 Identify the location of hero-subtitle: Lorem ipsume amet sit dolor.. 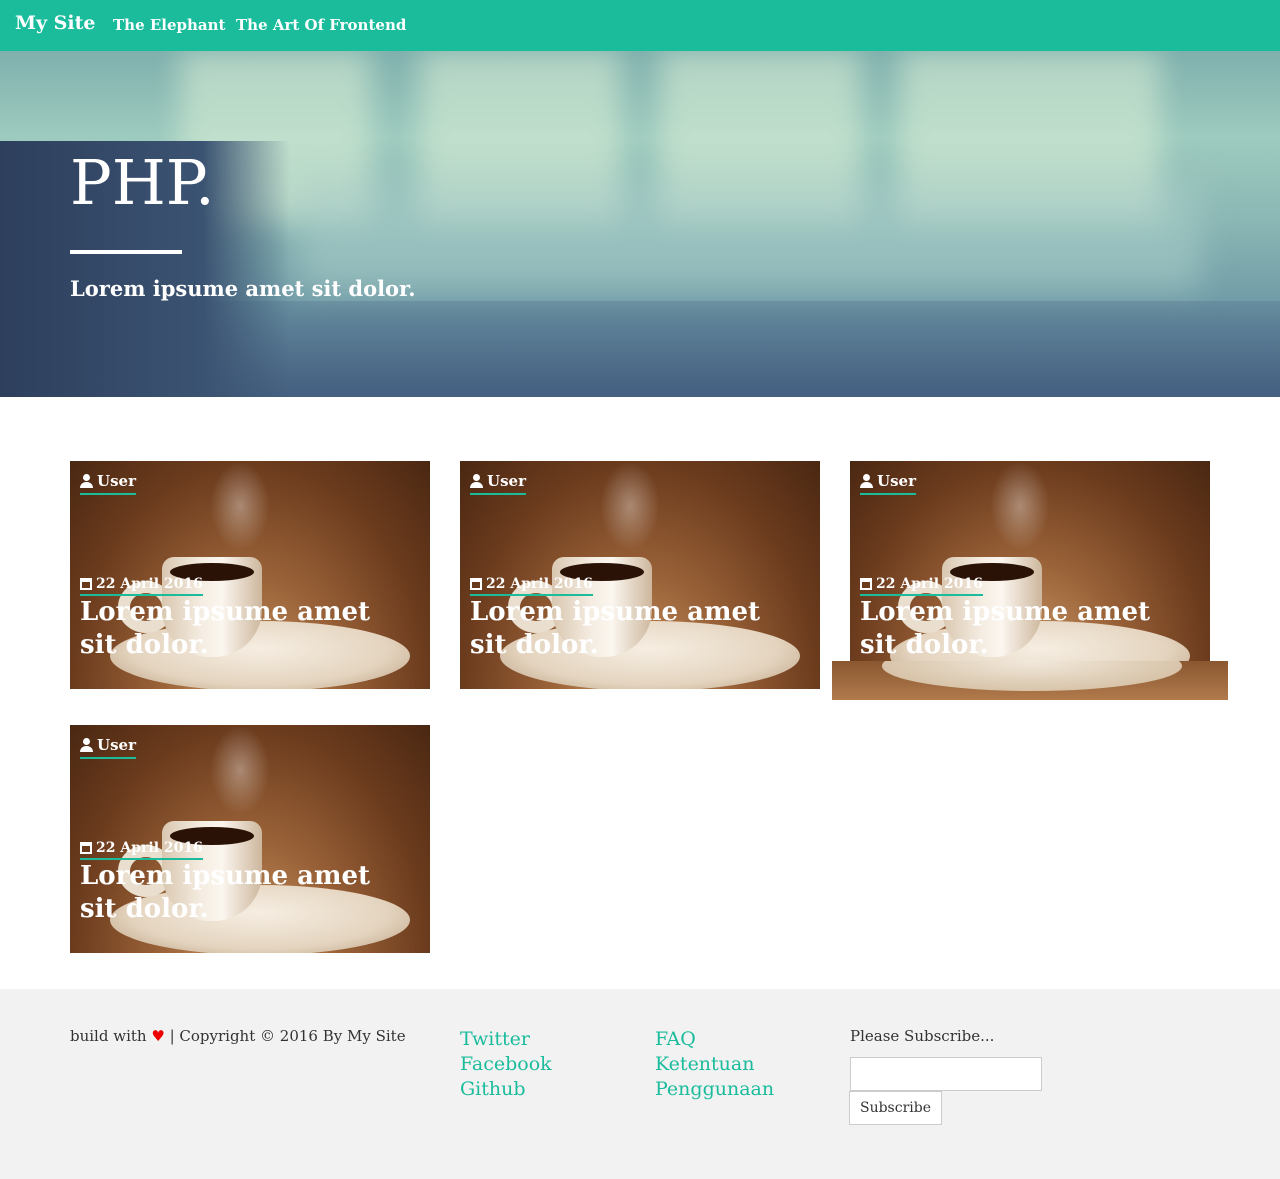
(243, 288).